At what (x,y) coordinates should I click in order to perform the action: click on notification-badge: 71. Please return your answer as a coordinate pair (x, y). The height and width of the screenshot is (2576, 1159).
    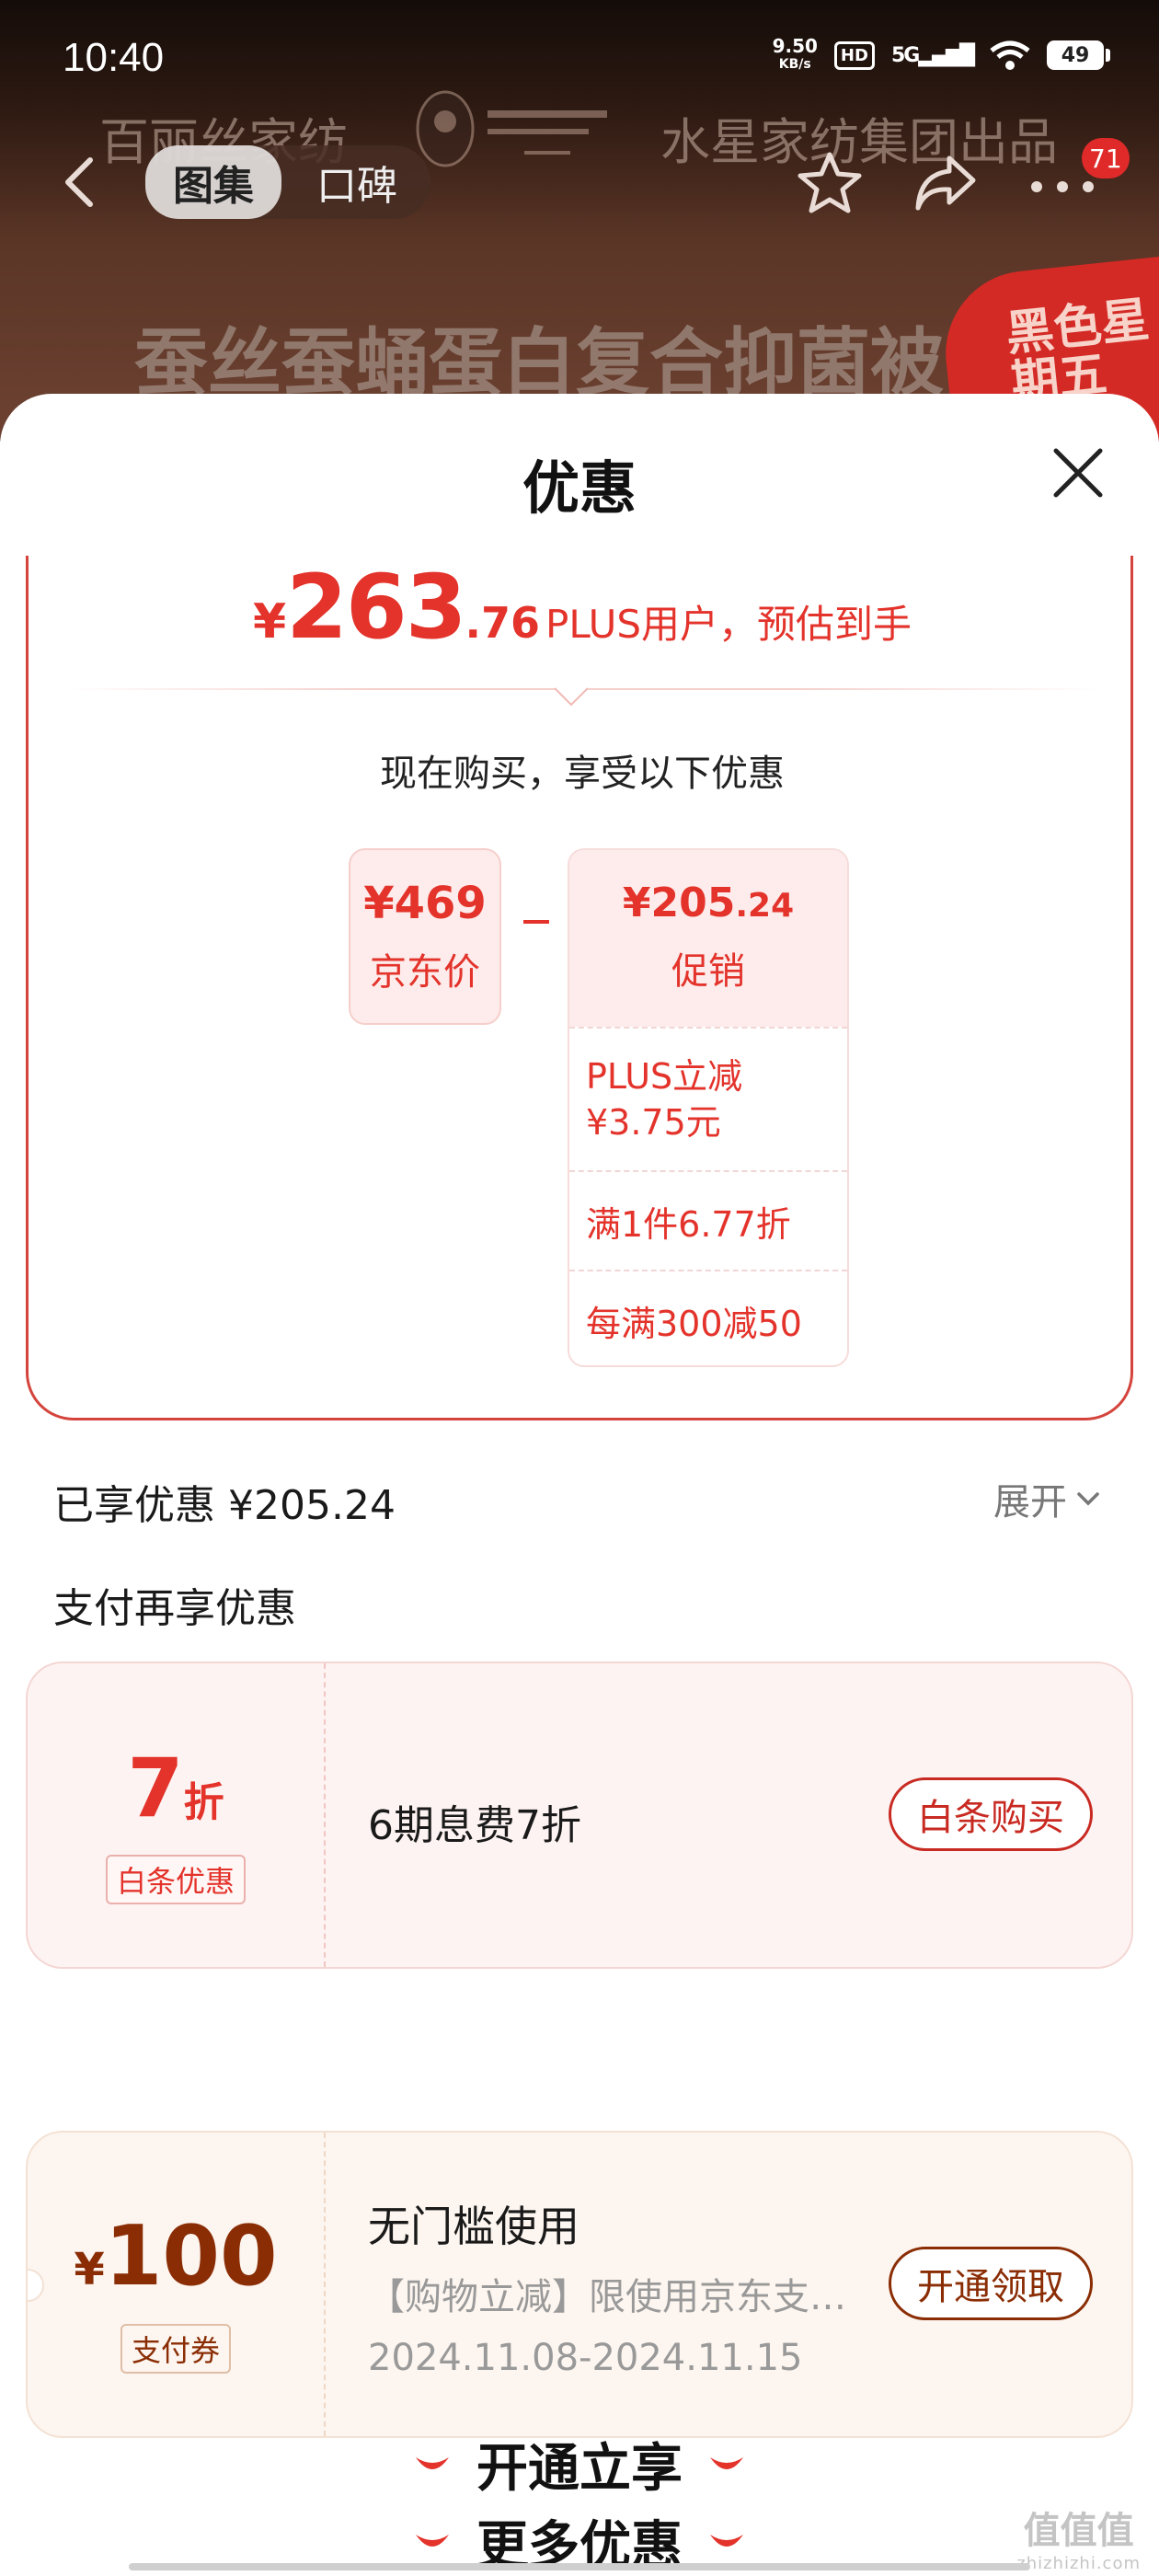
    Looking at the image, I should click on (1106, 158).